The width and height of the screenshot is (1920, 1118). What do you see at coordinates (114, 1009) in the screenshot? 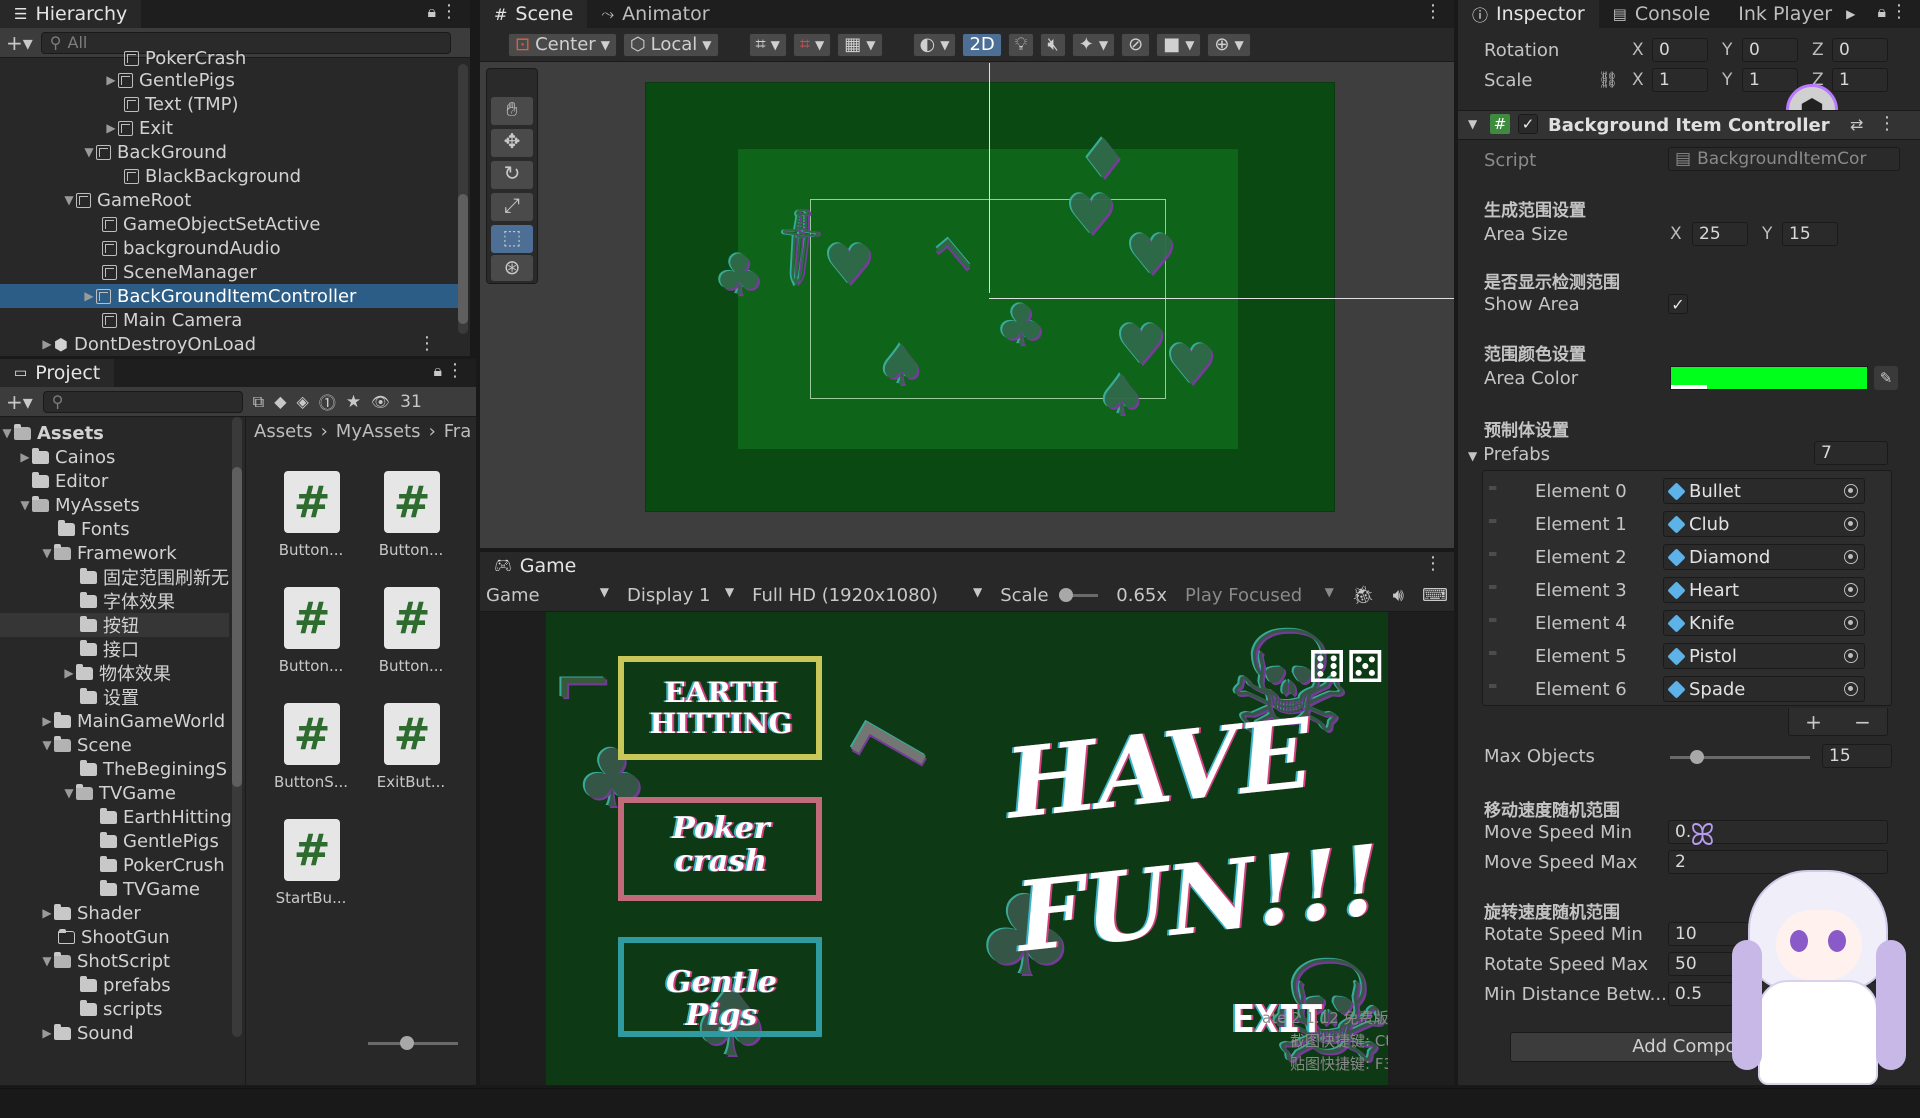
I see `folder-item: scripts` at bounding box center [114, 1009].